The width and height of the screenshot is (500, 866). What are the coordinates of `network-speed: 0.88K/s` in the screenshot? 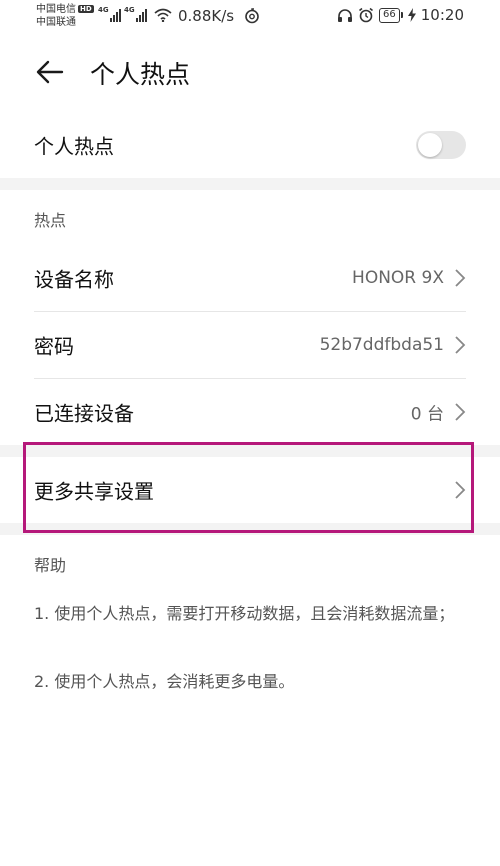 It's located at (206, 16).